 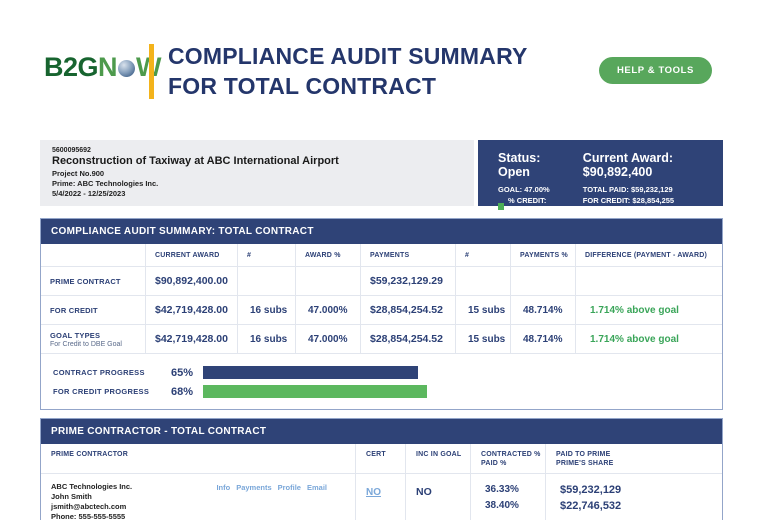 I want to click on status-goal: GOAL: 47.00%, so click(x=524, y=189).